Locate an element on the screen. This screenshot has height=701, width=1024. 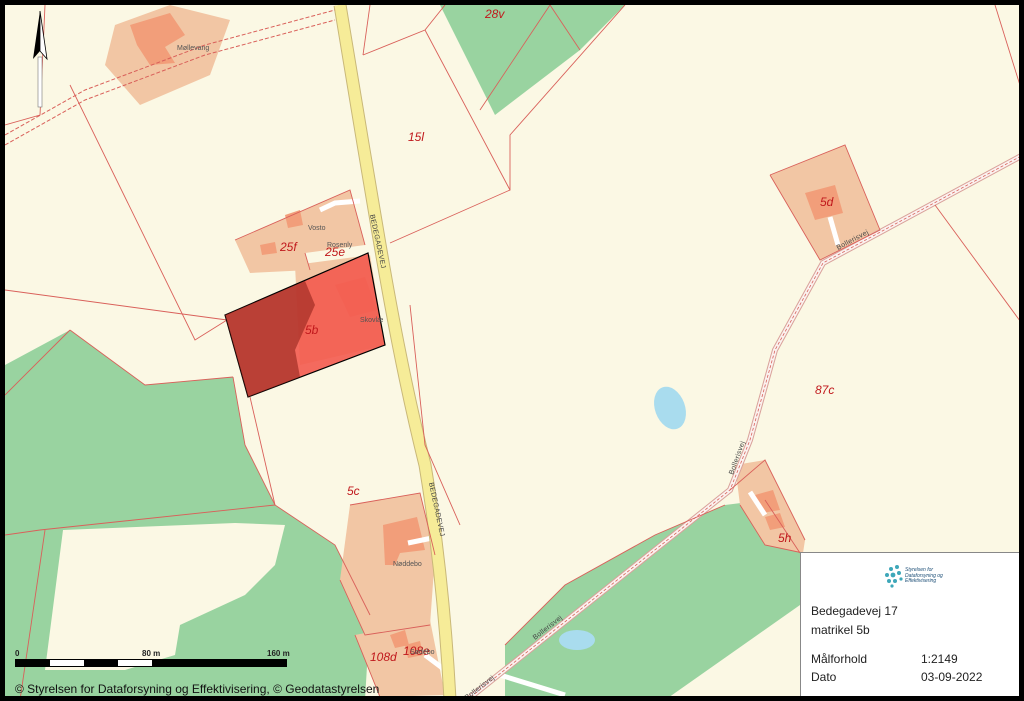
place-label-rosenly: Rosenly is located at coordinates (340, 245).